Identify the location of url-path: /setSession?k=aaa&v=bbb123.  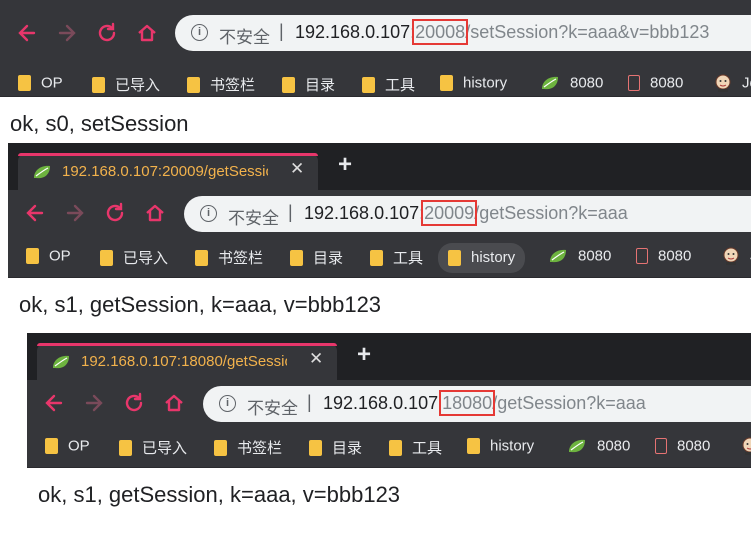
(587, 32).